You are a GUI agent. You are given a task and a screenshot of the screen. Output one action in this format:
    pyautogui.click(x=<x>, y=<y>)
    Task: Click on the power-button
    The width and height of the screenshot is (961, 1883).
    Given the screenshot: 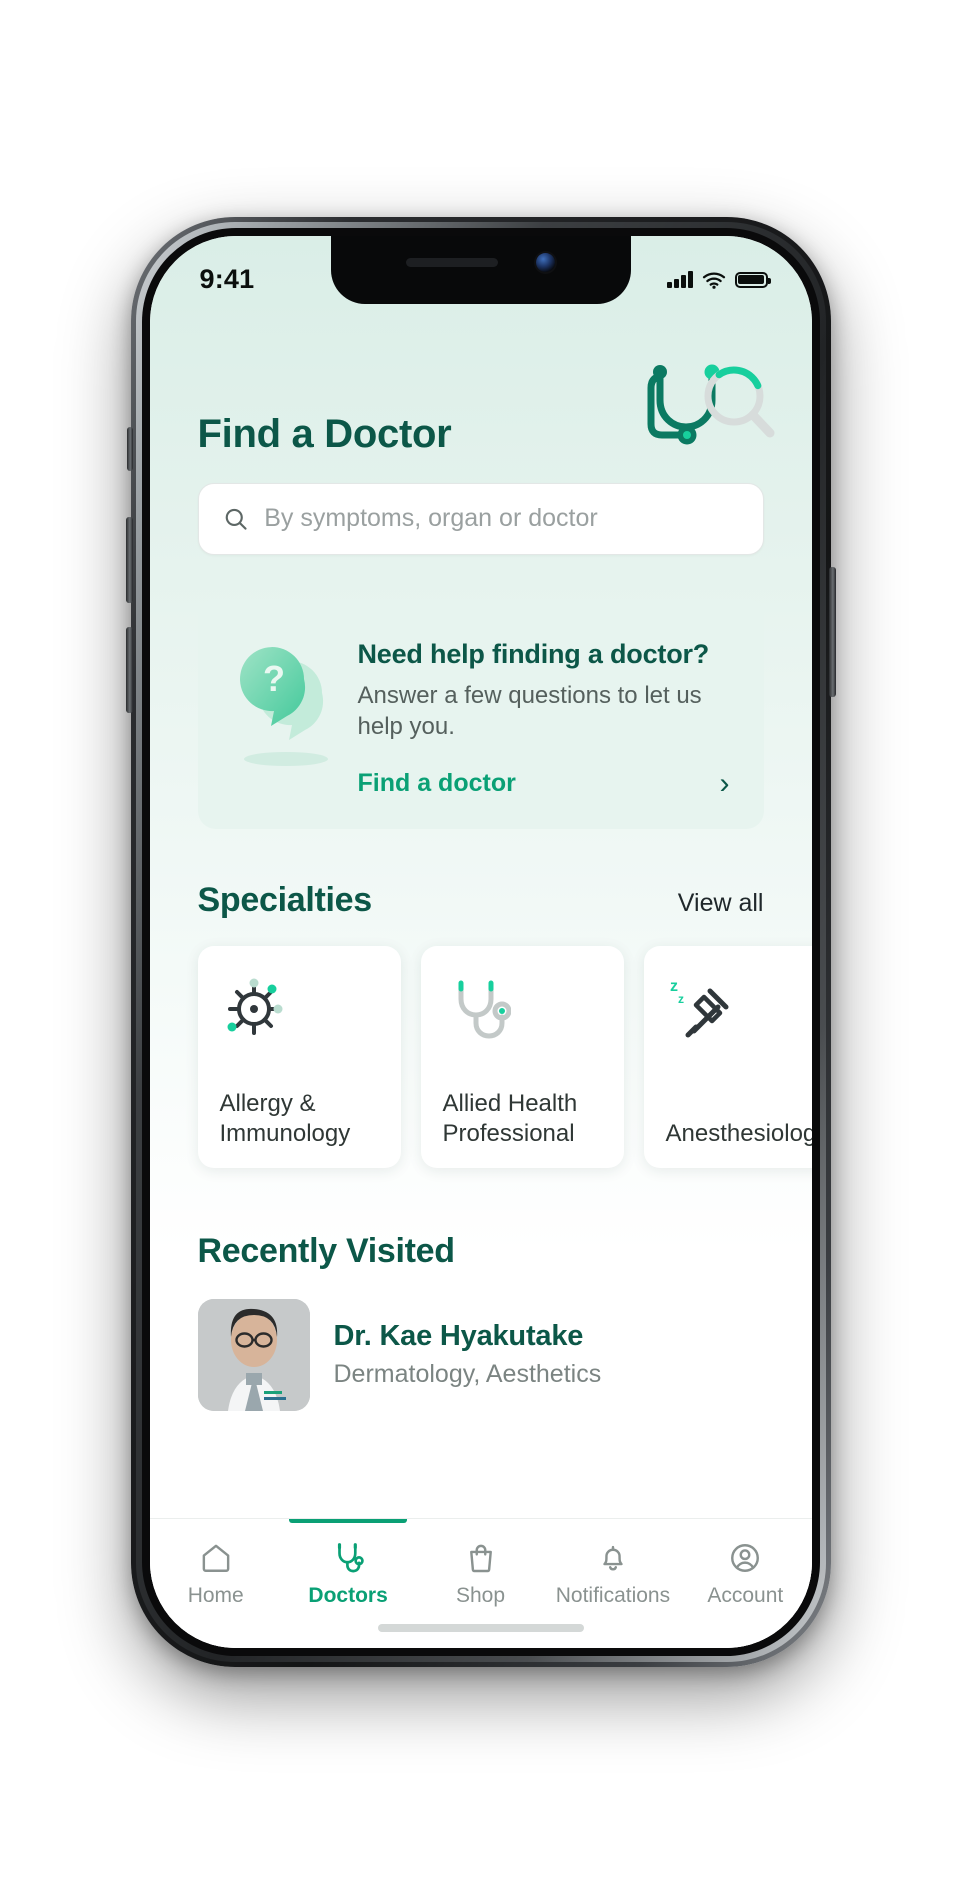 What is the action you would take?
    pyautogui.click(x=832, y=631)
    